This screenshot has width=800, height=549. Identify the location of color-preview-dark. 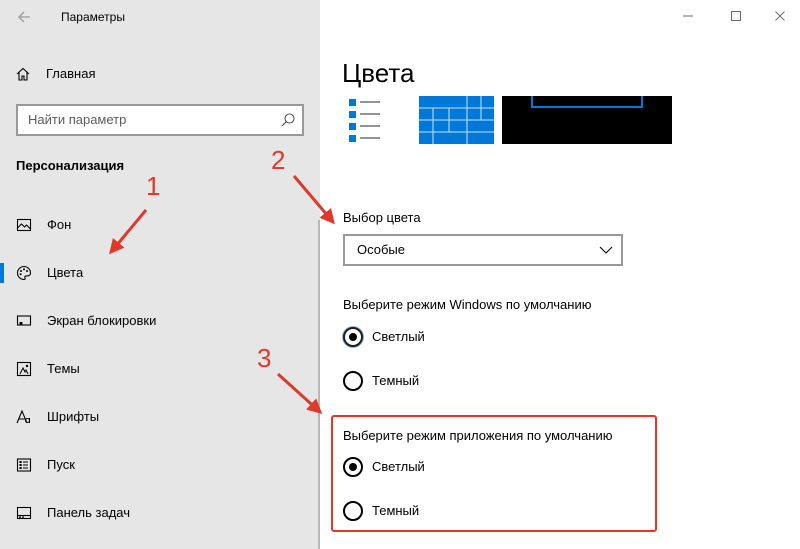
(587, 120).